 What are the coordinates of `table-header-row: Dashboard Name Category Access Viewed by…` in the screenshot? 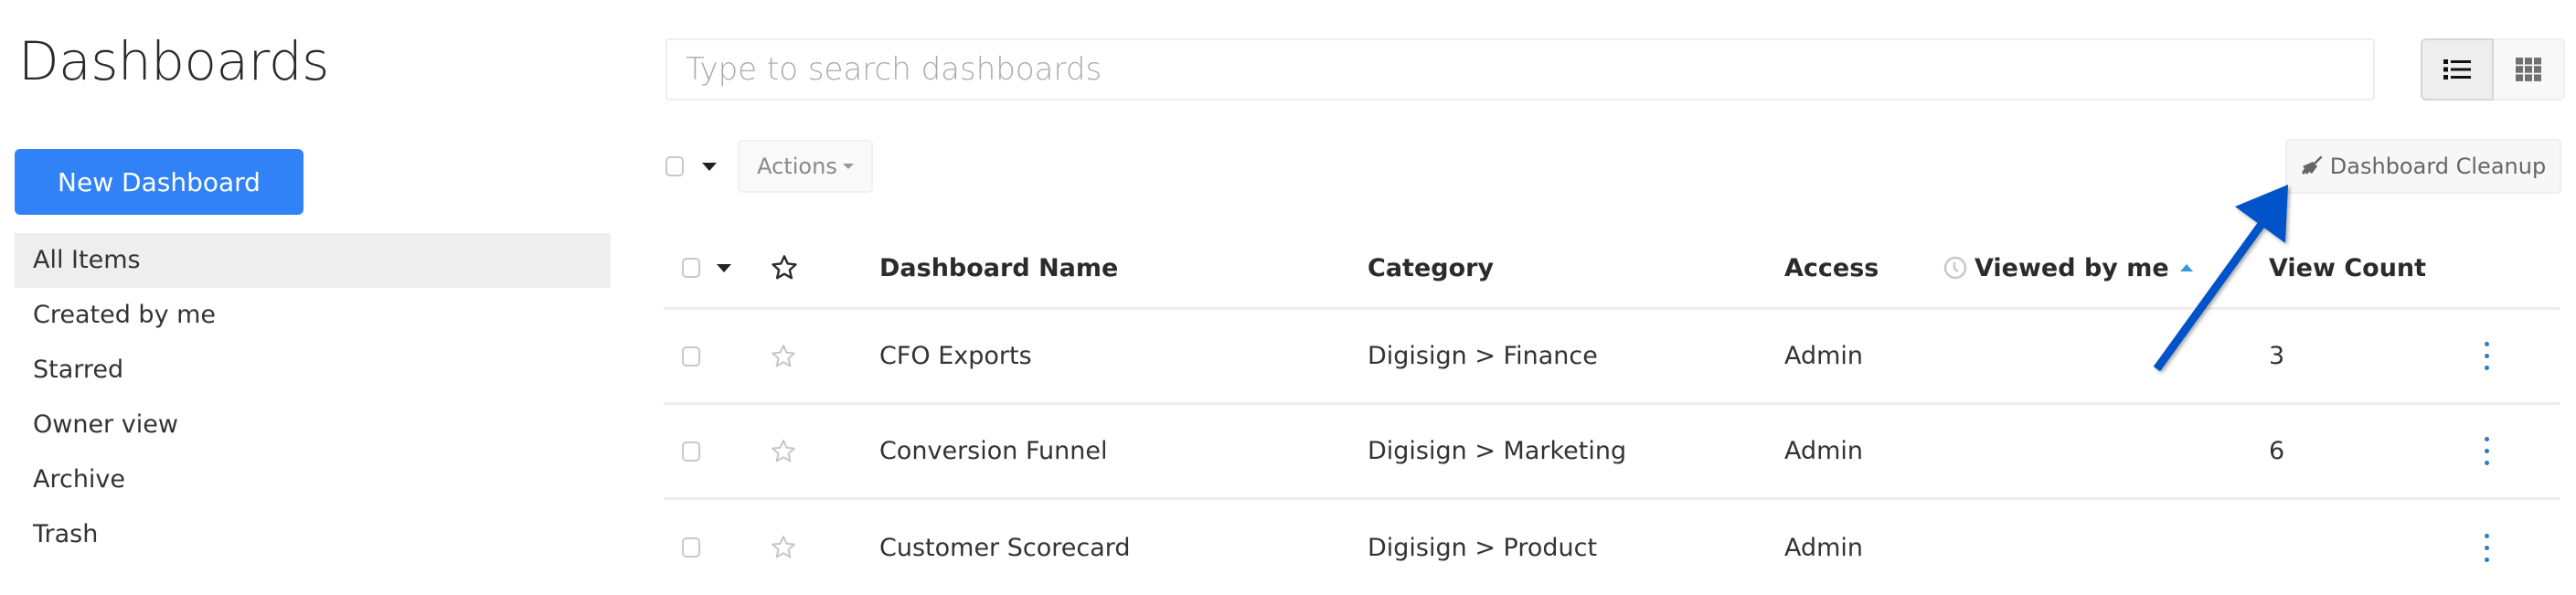 It's located at (1612, 269).